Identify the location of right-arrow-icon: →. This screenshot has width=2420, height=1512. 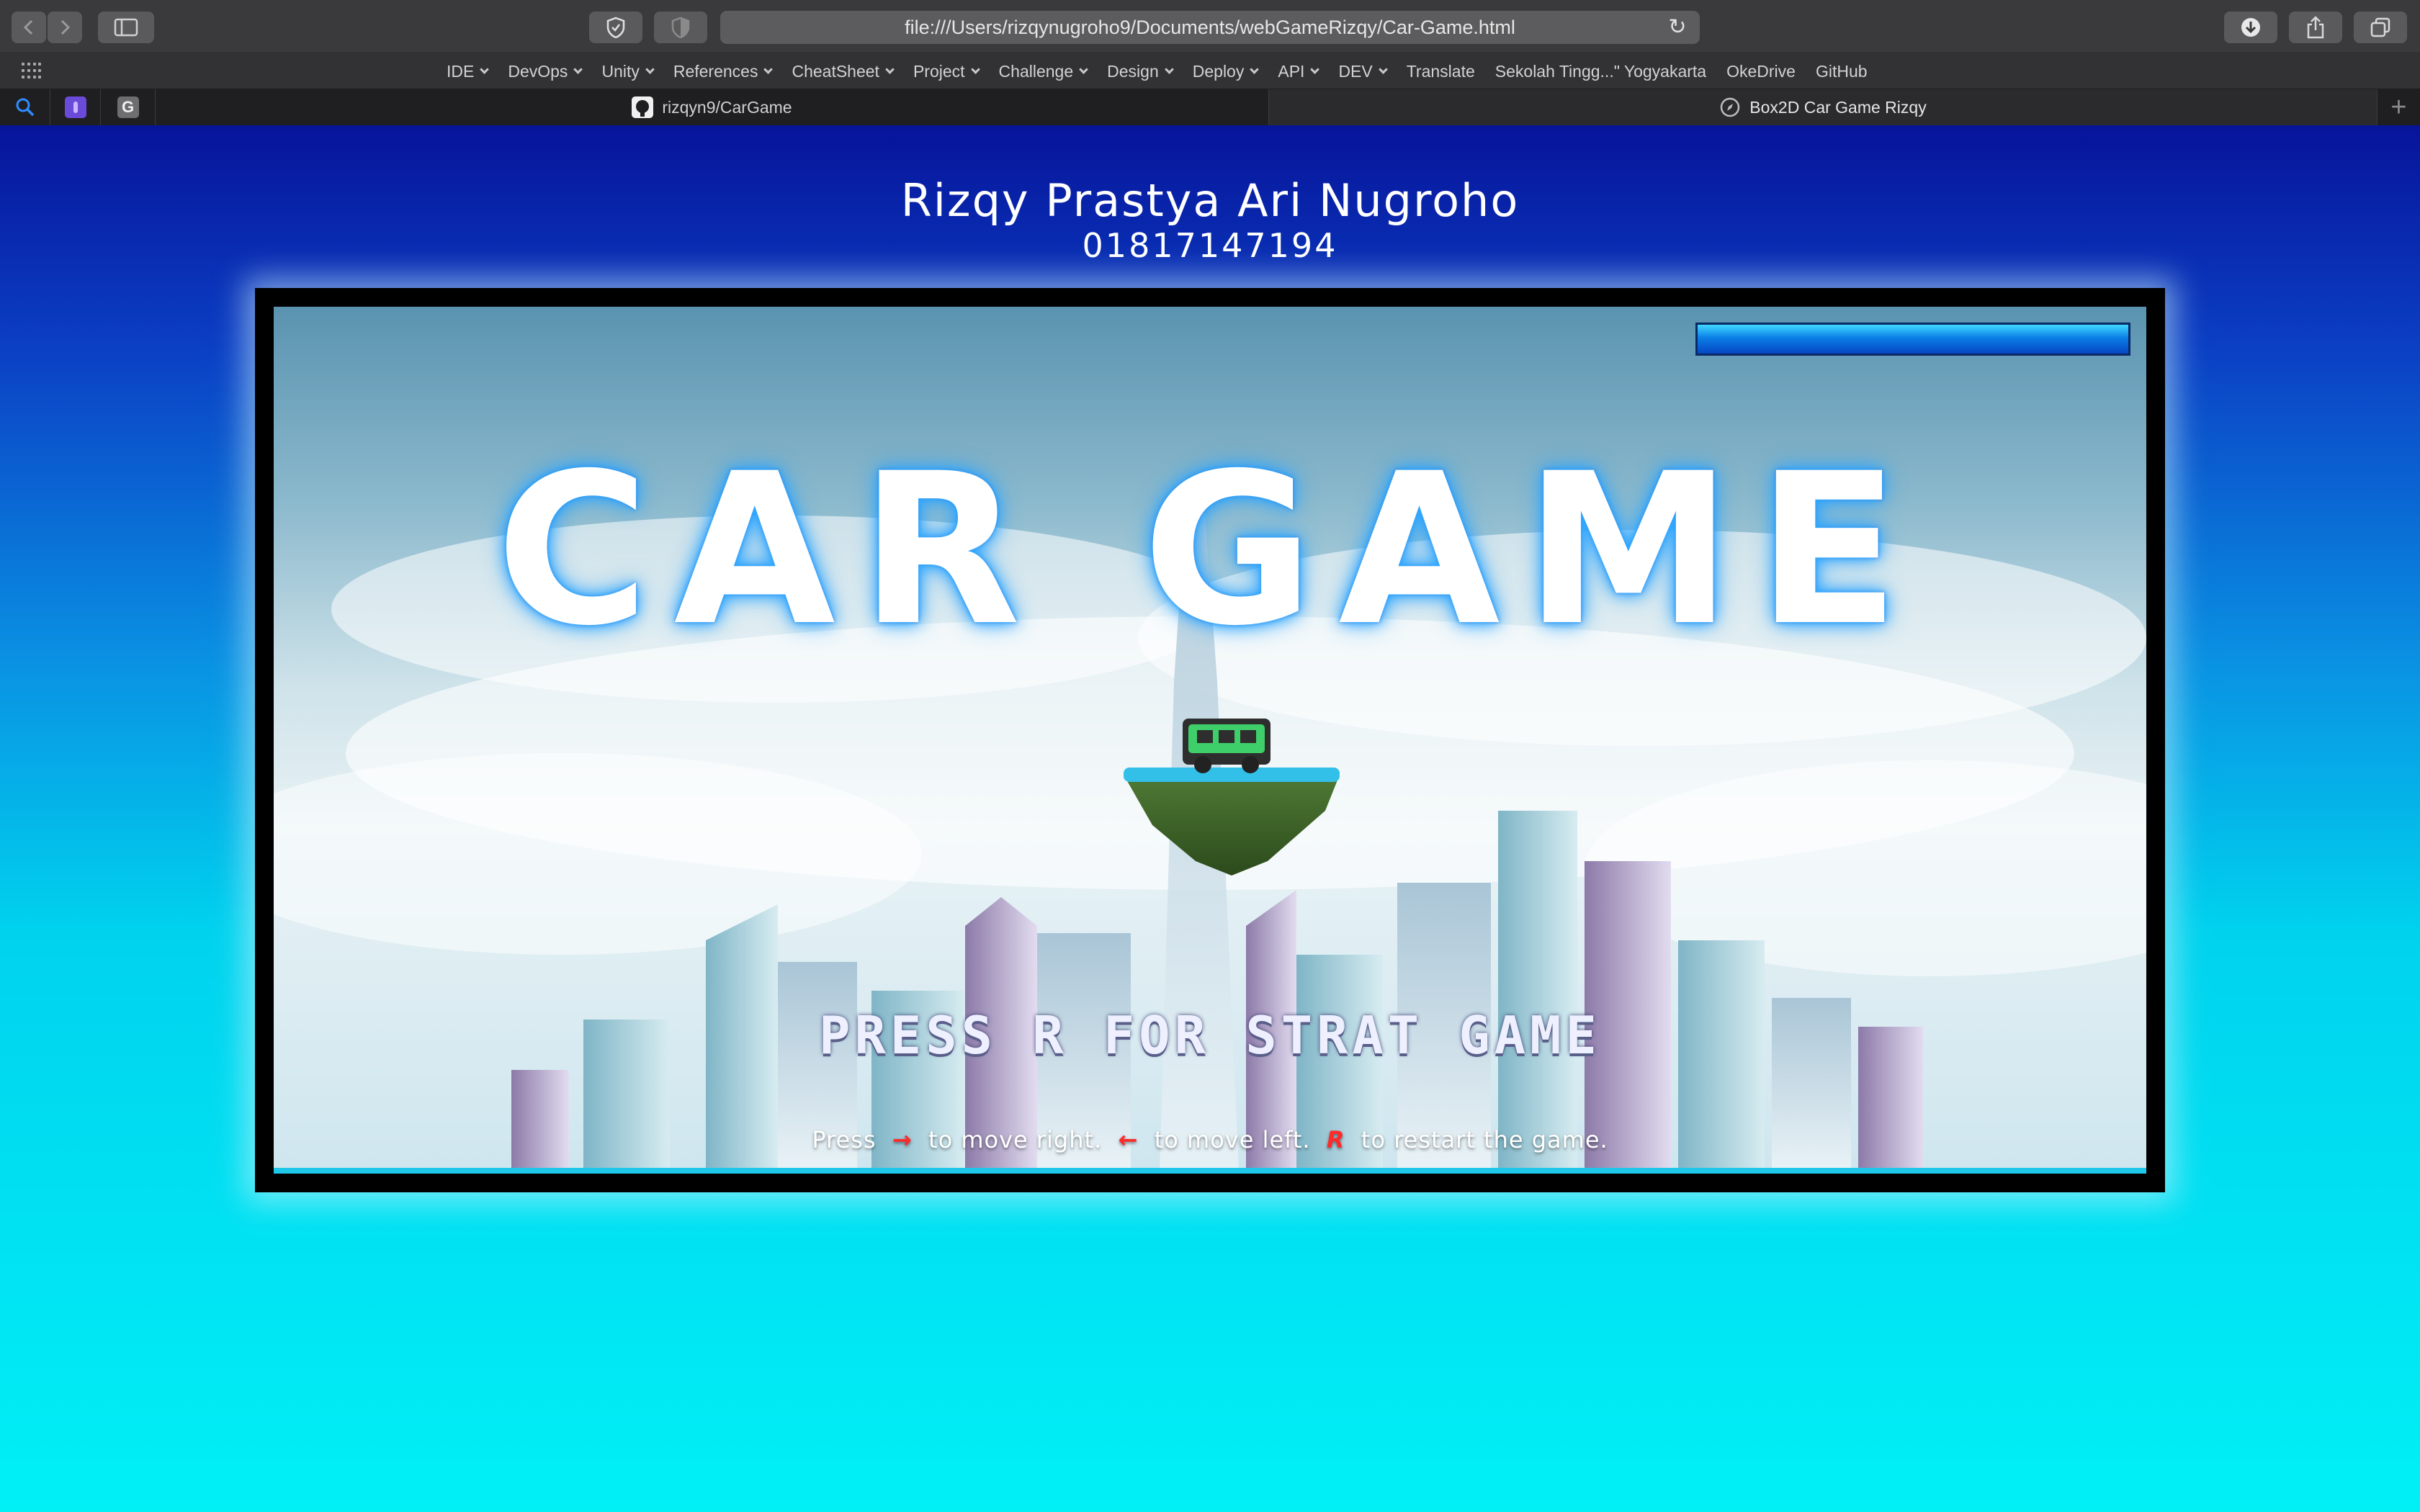
(902, 1139).